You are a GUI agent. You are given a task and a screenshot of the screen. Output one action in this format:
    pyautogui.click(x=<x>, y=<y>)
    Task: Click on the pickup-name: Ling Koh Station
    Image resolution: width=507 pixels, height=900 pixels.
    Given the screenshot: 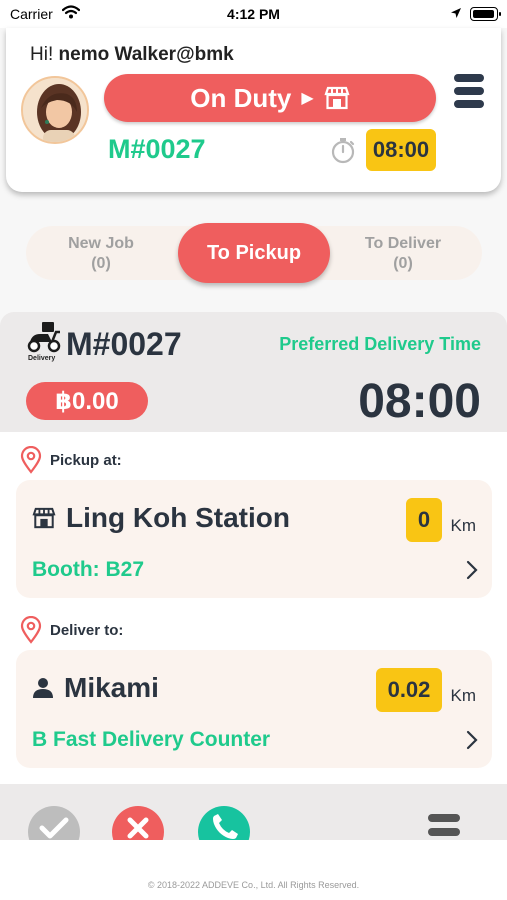 What is the action you would take?
    pyautogui.click(x=178, y=517)
    